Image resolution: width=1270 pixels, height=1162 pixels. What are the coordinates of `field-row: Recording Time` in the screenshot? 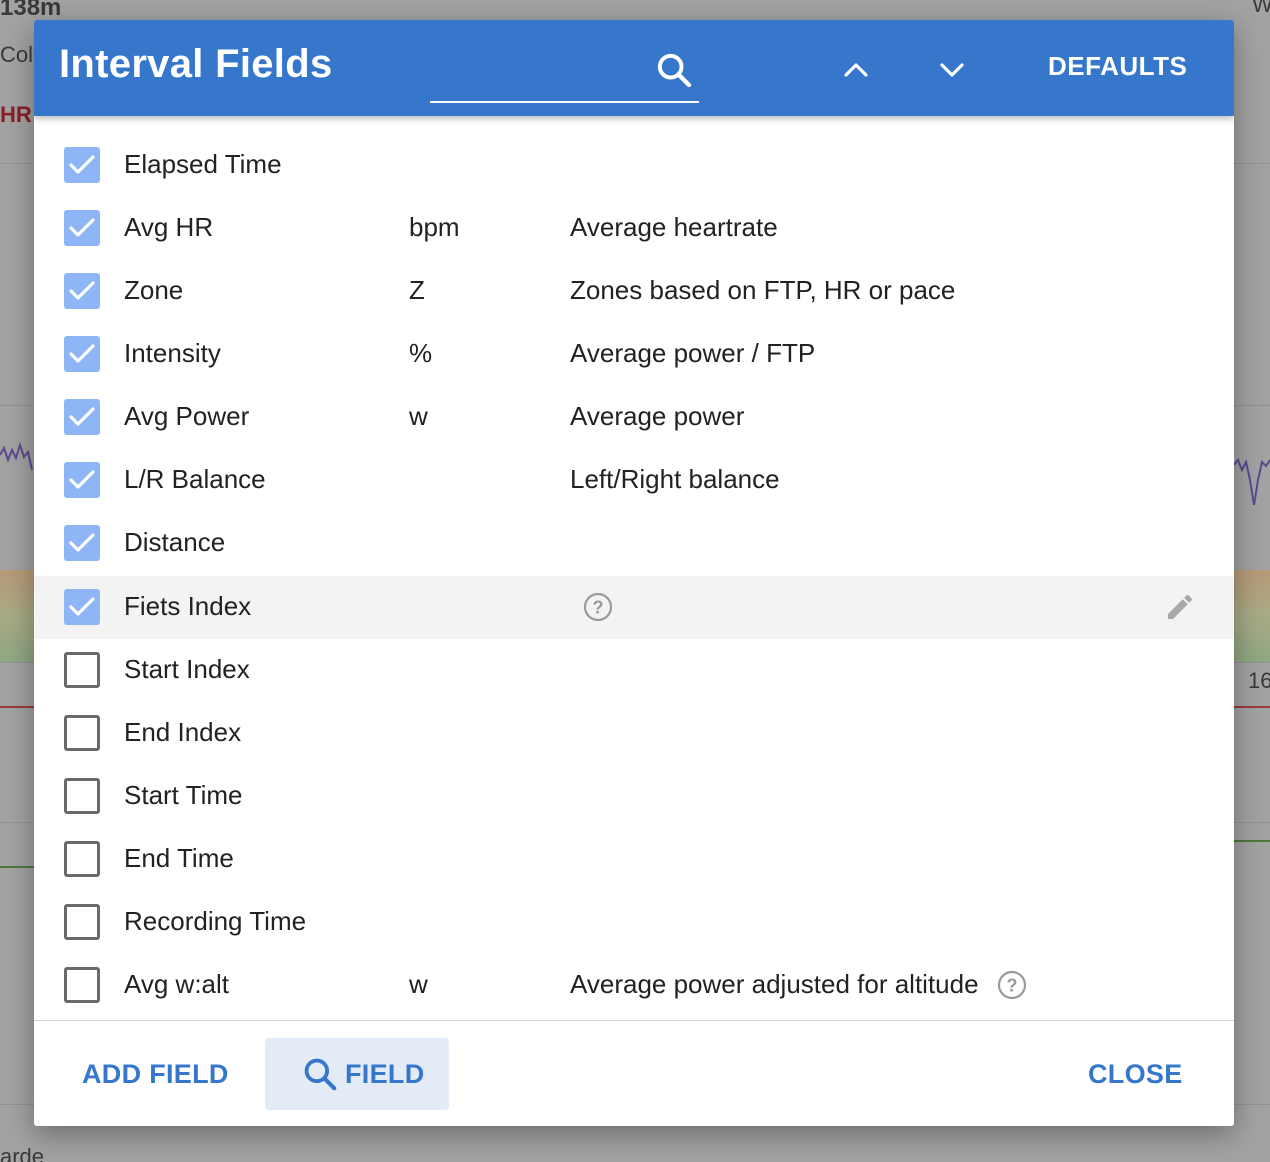 It's located at (634, 922).